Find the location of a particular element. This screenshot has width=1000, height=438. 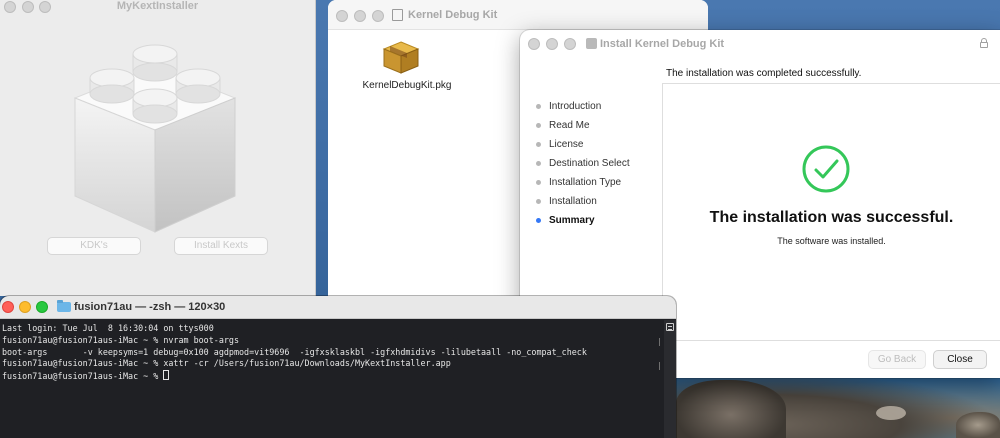

step-destination-select: Destination Select is located at coordinates (583, 166).